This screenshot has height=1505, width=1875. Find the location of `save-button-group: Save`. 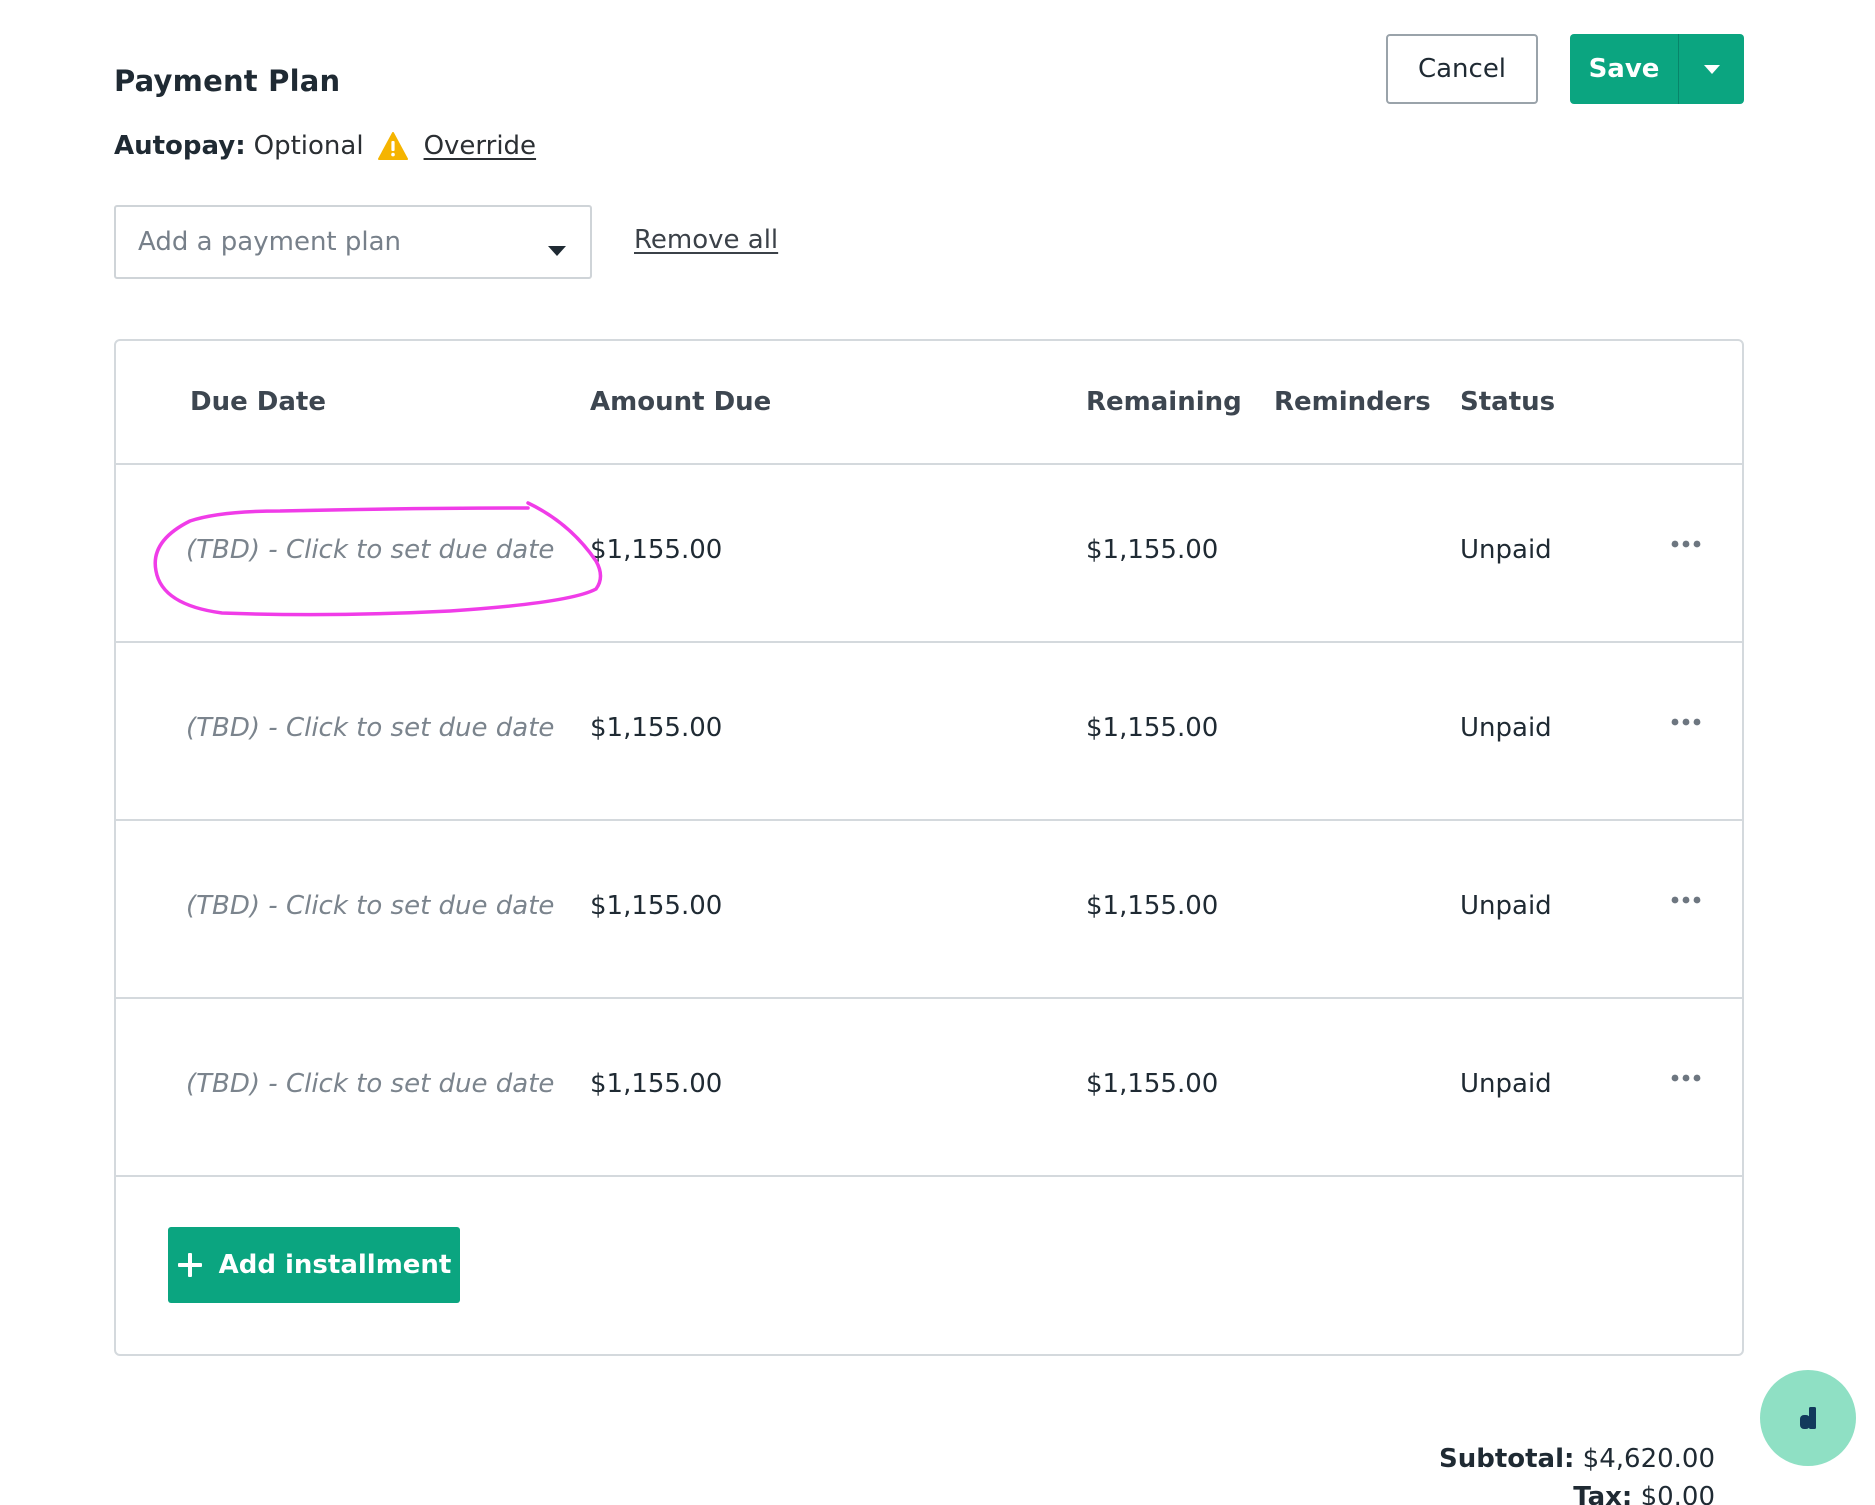

save-button-group: Save is located at coordinates (1657, 69).